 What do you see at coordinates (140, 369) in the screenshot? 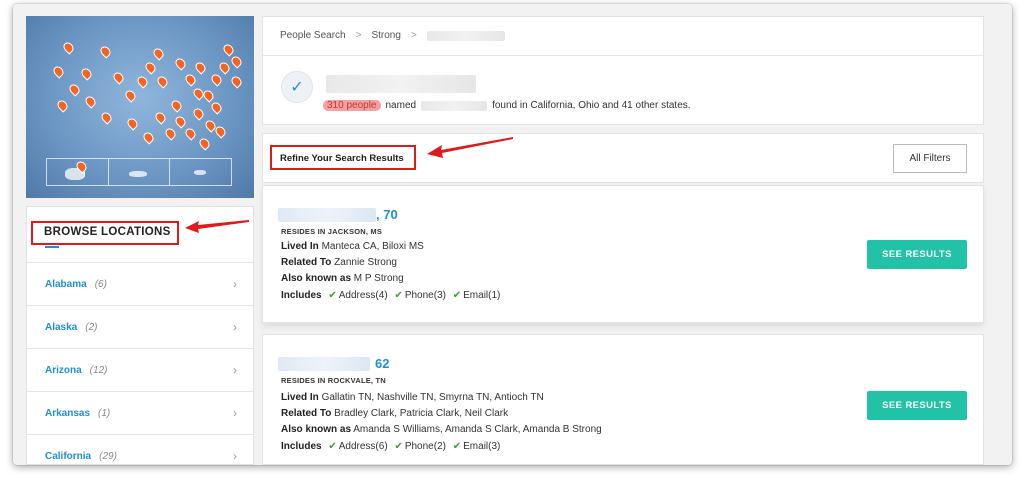
I see `location-item-arizona: Arizona (12) ›` at bounding box center [140, 369].